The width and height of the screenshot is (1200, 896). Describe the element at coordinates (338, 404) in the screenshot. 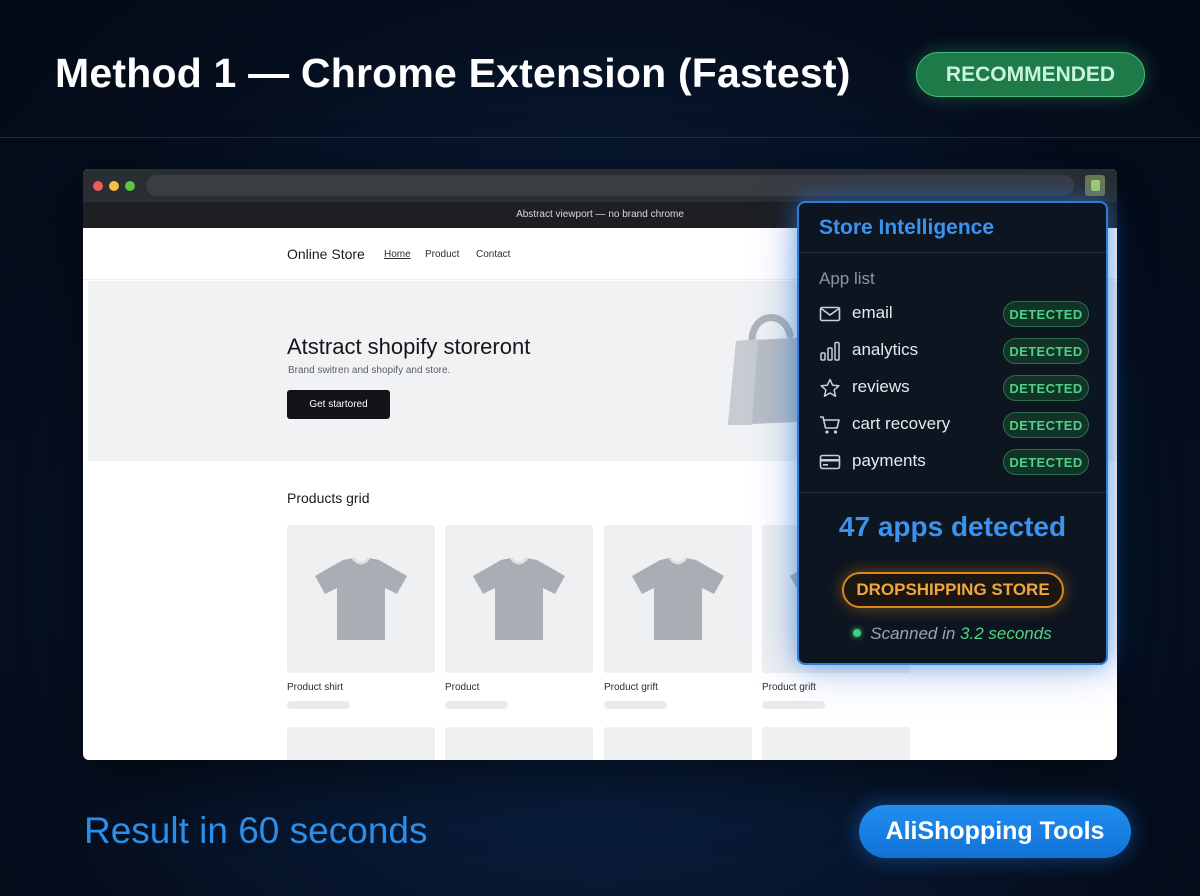

I see `get-started-button: Get startored` at that location.